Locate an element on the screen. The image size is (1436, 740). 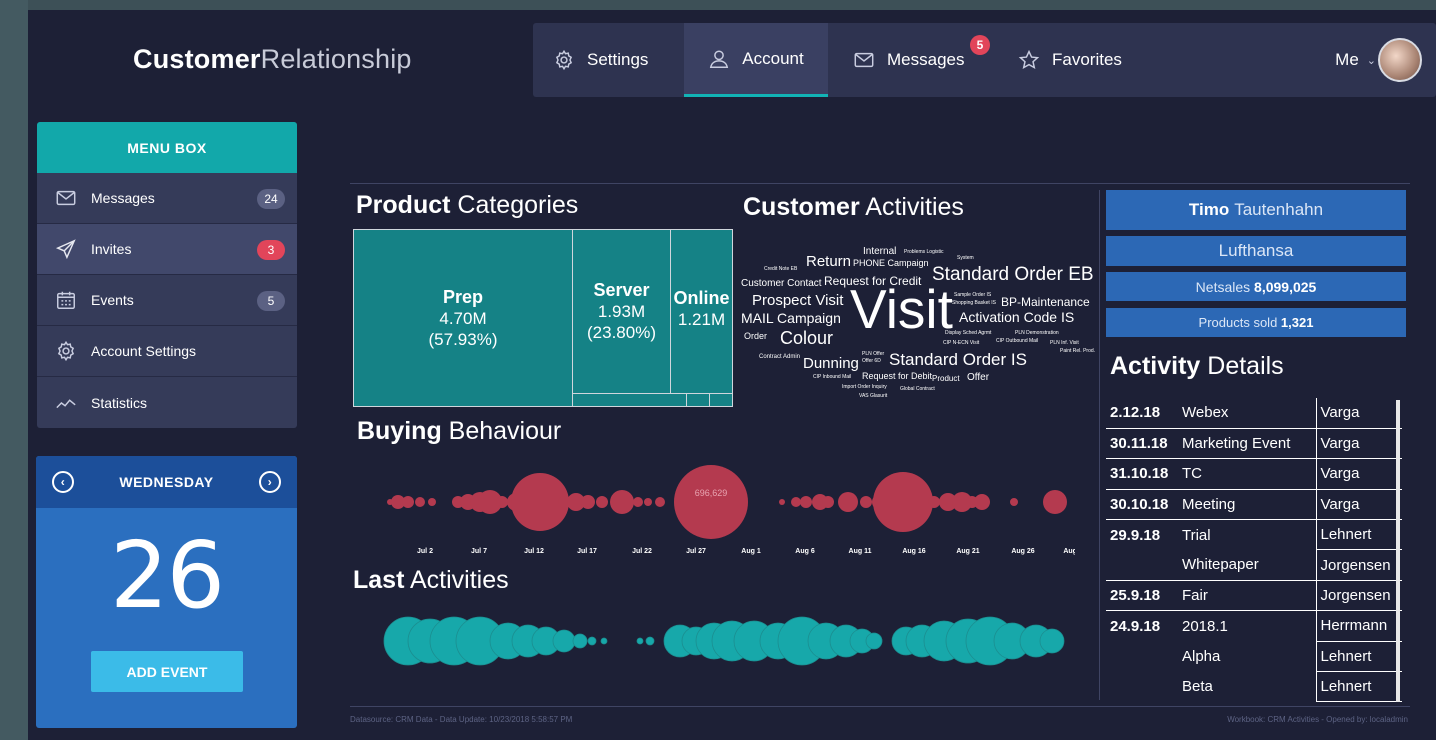
table-row: 25.9.18 Fair Jorgensen is located at coordinates (1254, 596).